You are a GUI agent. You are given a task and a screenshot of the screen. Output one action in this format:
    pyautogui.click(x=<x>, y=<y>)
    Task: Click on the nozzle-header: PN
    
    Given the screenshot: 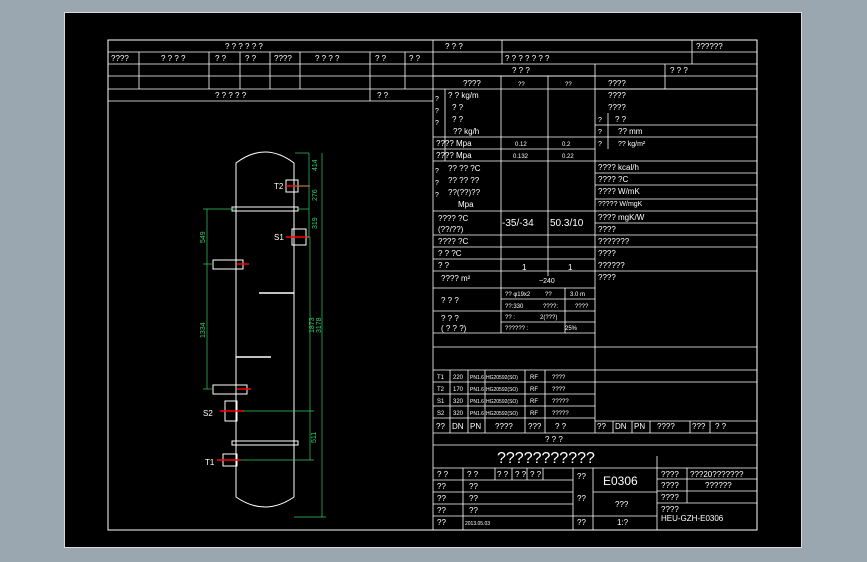 What is the action you would take?
    pyautogui.click(x=639, y=426)
    